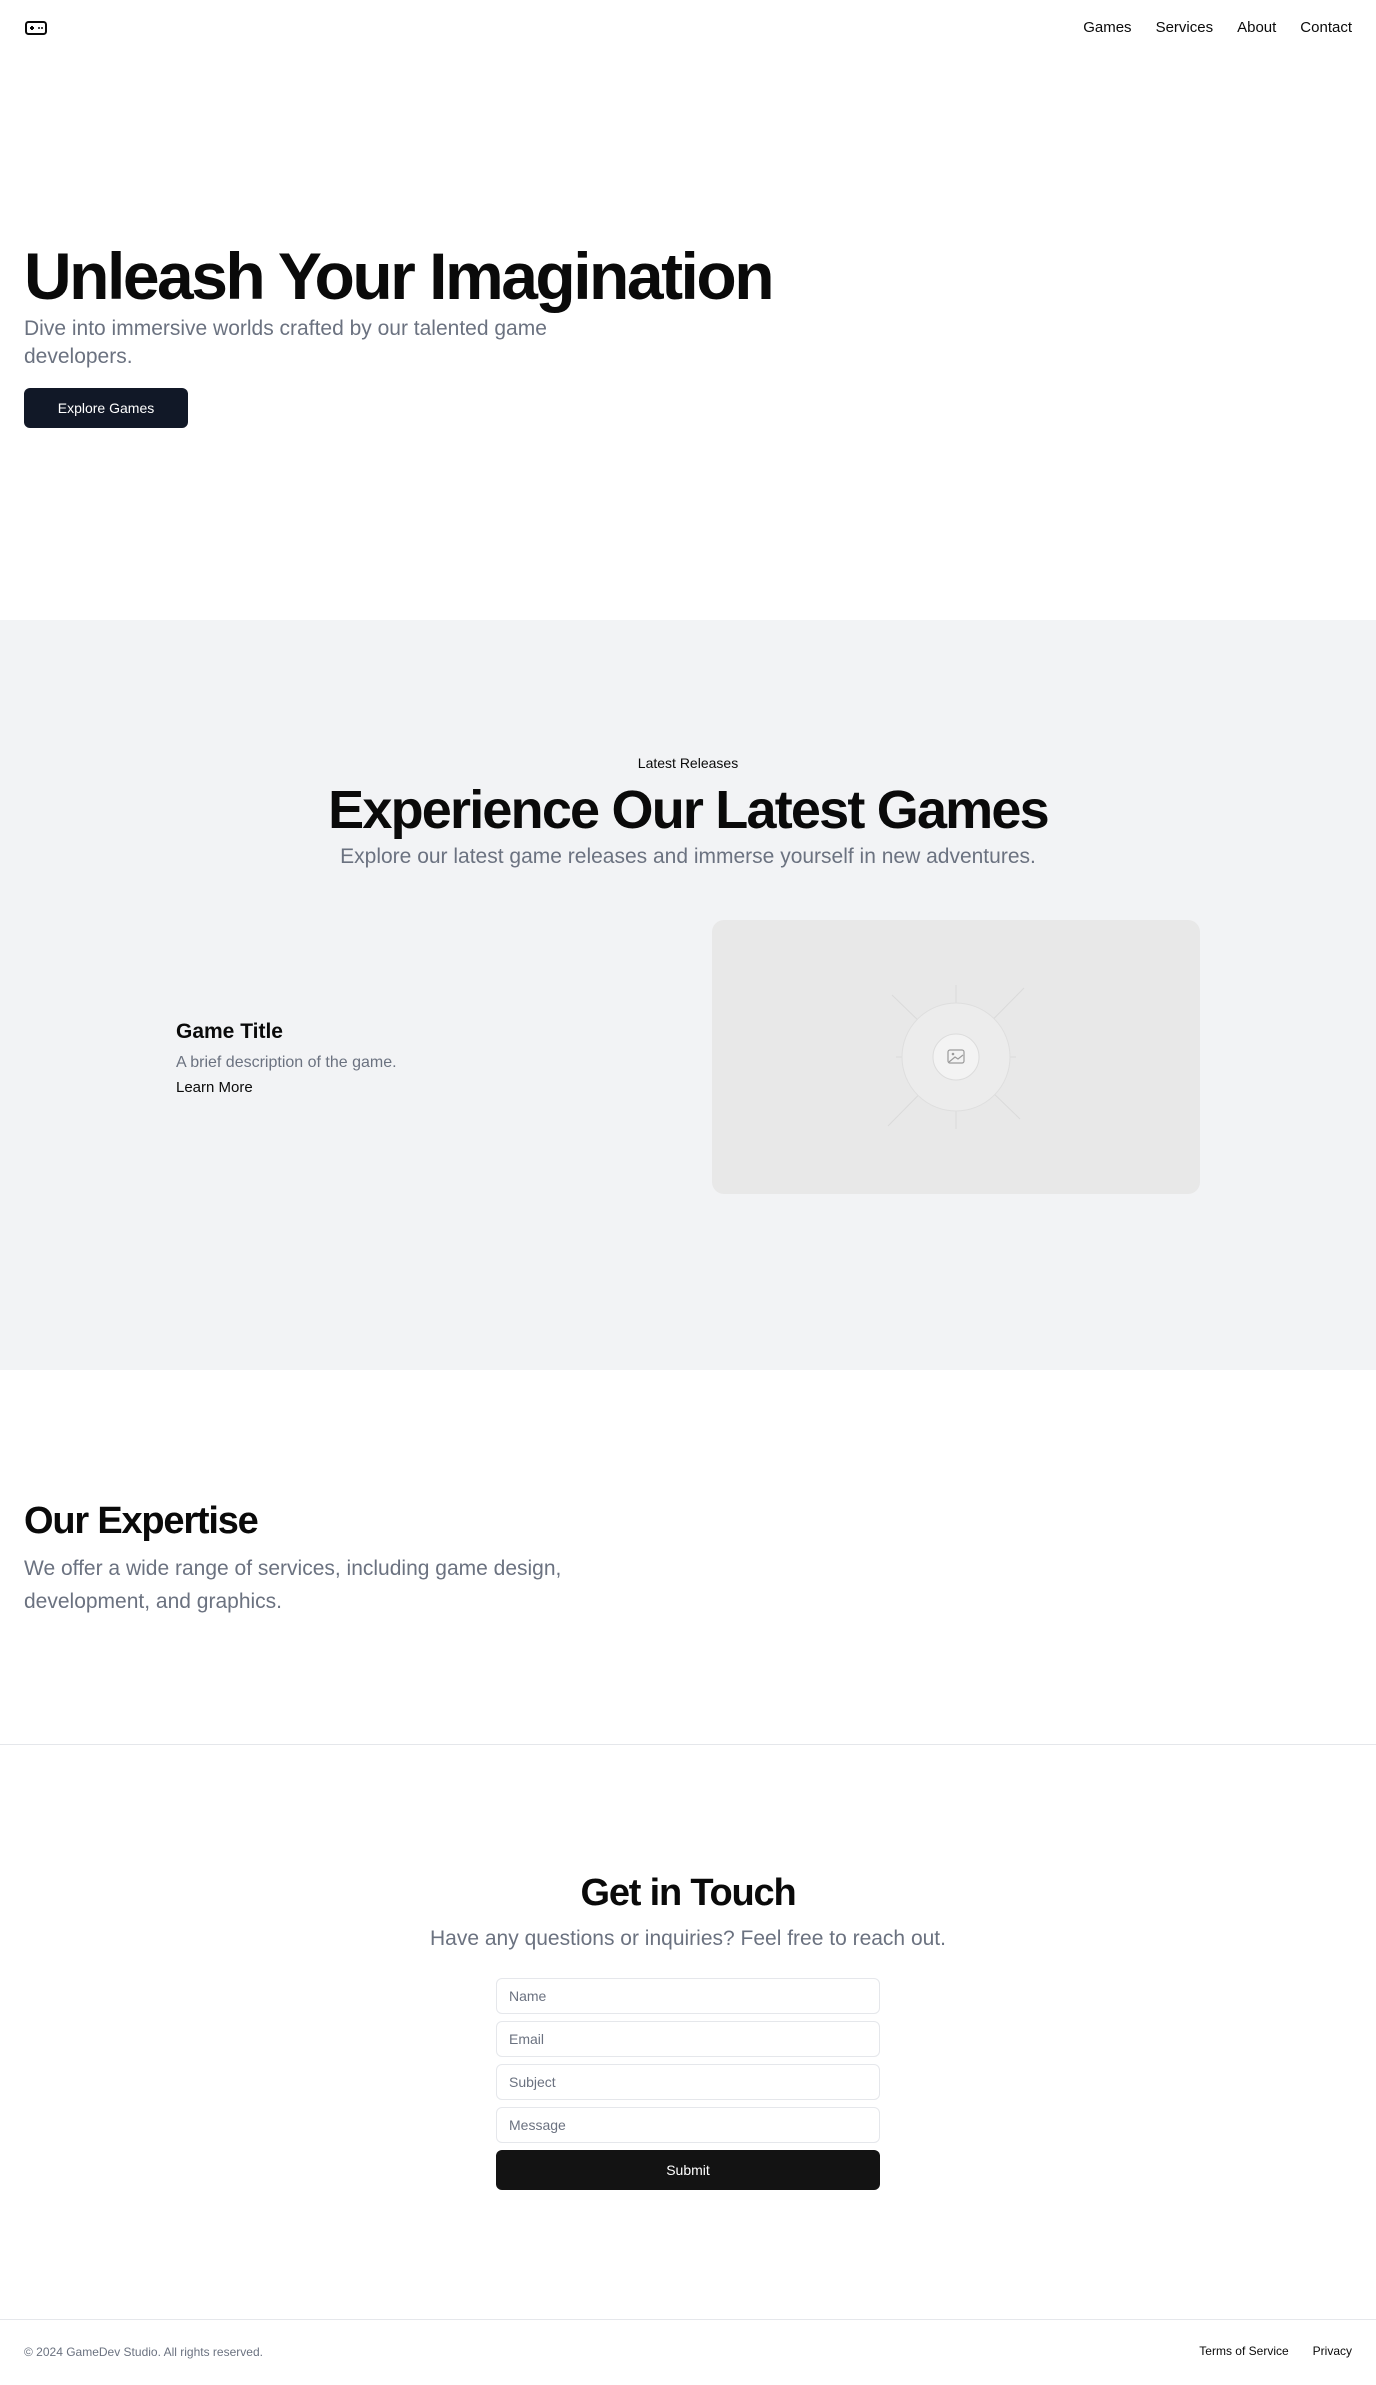  I want to click on game-card-image, so click(956, 1057).